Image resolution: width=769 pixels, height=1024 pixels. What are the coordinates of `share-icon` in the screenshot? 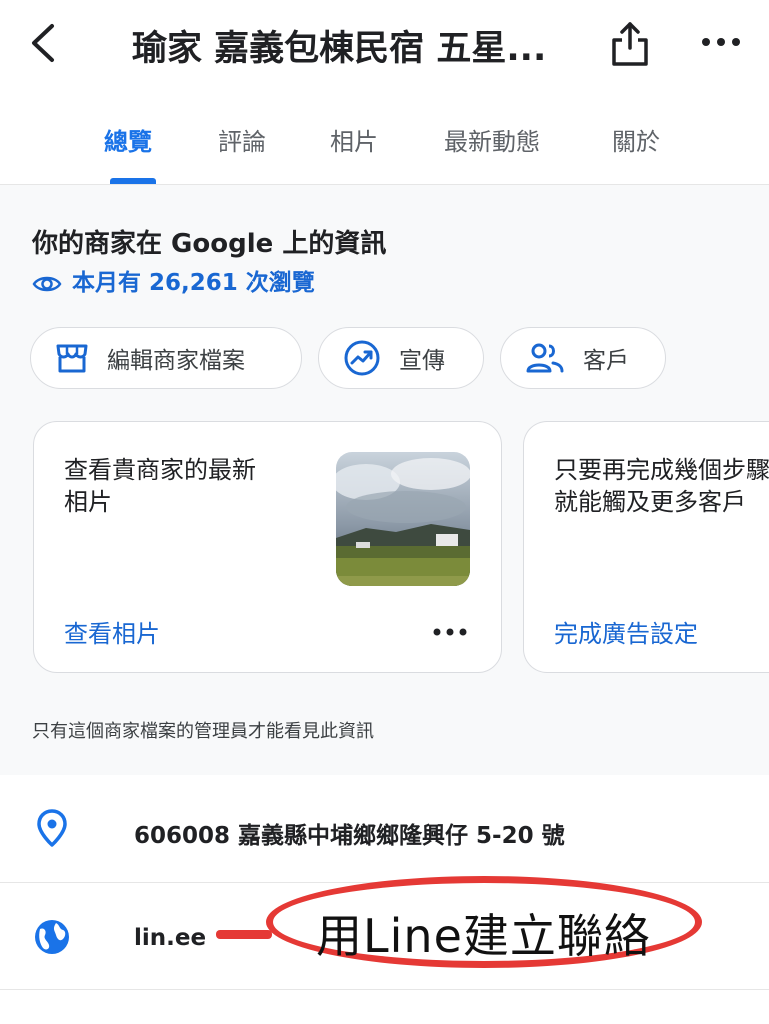 It's located at (630, 44).